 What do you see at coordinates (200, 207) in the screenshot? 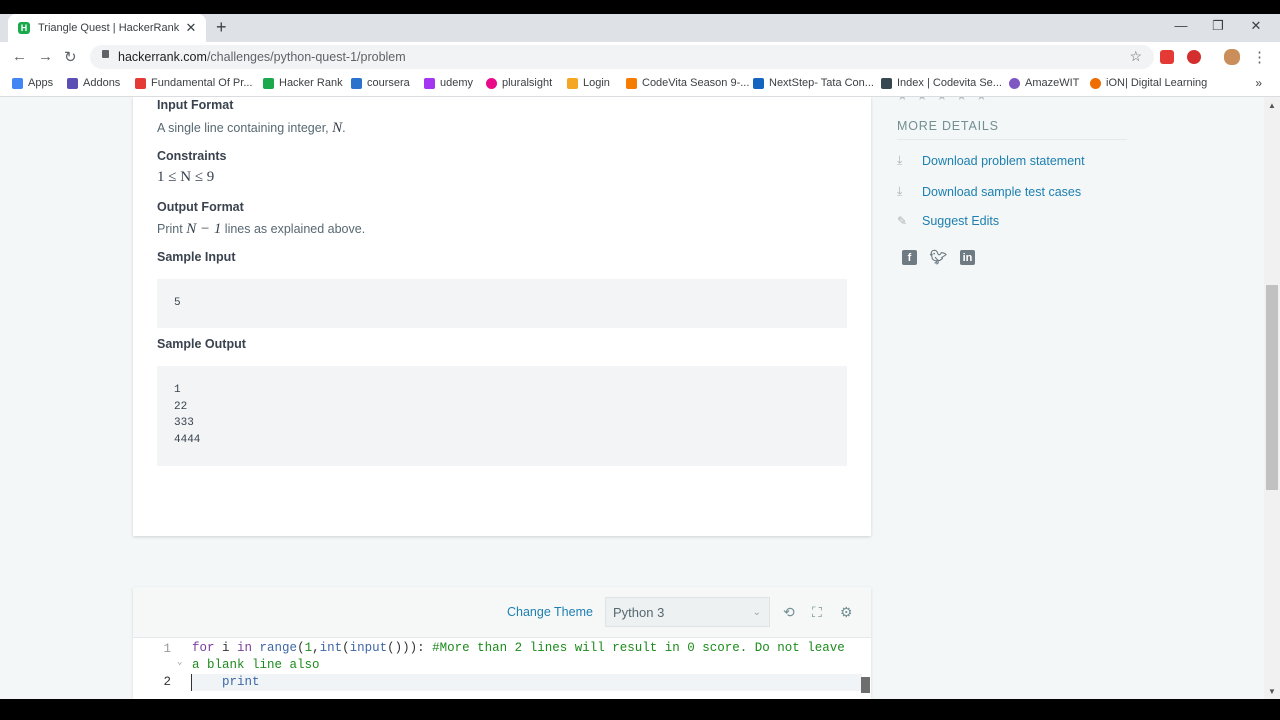
I see `output-format-heading: Output Format` at bounding box center [200, 207].